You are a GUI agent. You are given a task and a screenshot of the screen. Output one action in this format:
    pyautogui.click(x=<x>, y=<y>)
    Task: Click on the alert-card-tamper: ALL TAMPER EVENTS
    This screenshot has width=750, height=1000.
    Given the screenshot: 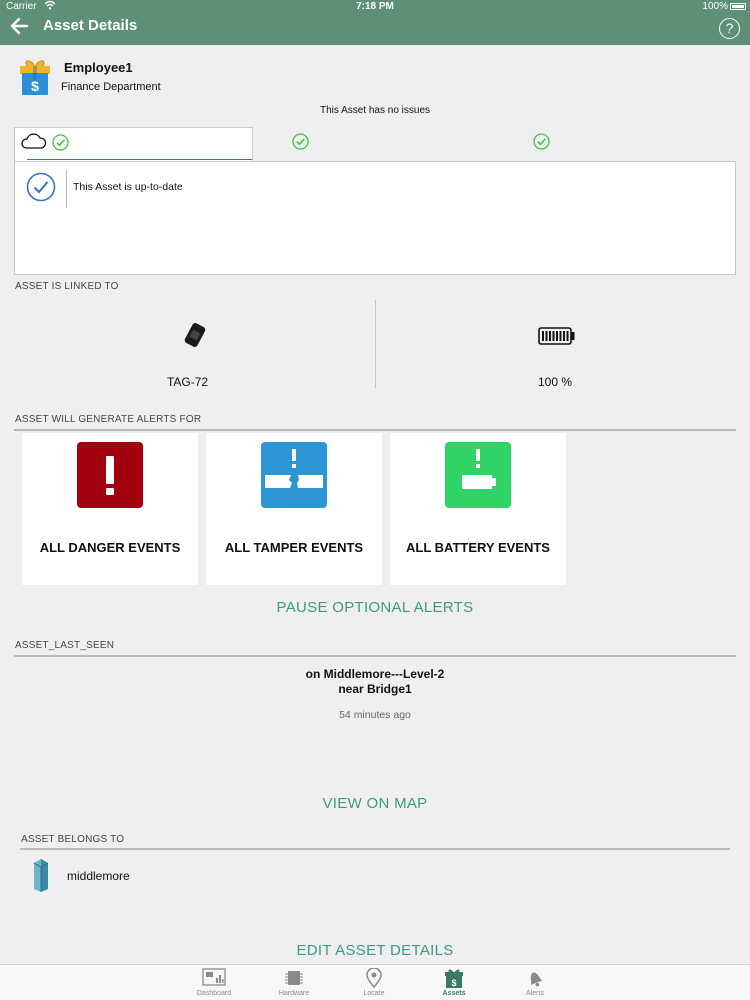 What is the action you would take?
    pyautogui.click(x=294, y=509)
    